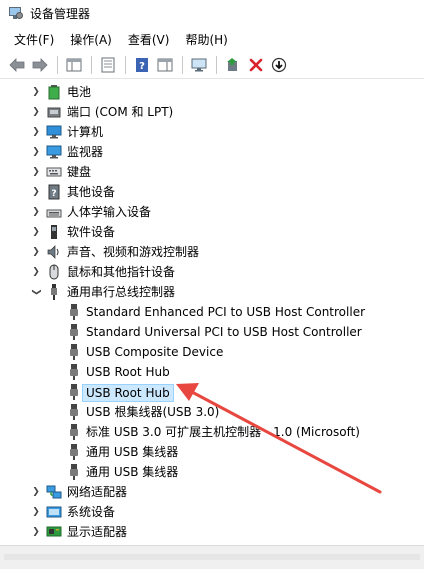 This screenshot has height=569, width=424. What do you see at coordinates (16, 13) in the screenshot?
I see `device-manager-icon` at bounding box center [16, 13].